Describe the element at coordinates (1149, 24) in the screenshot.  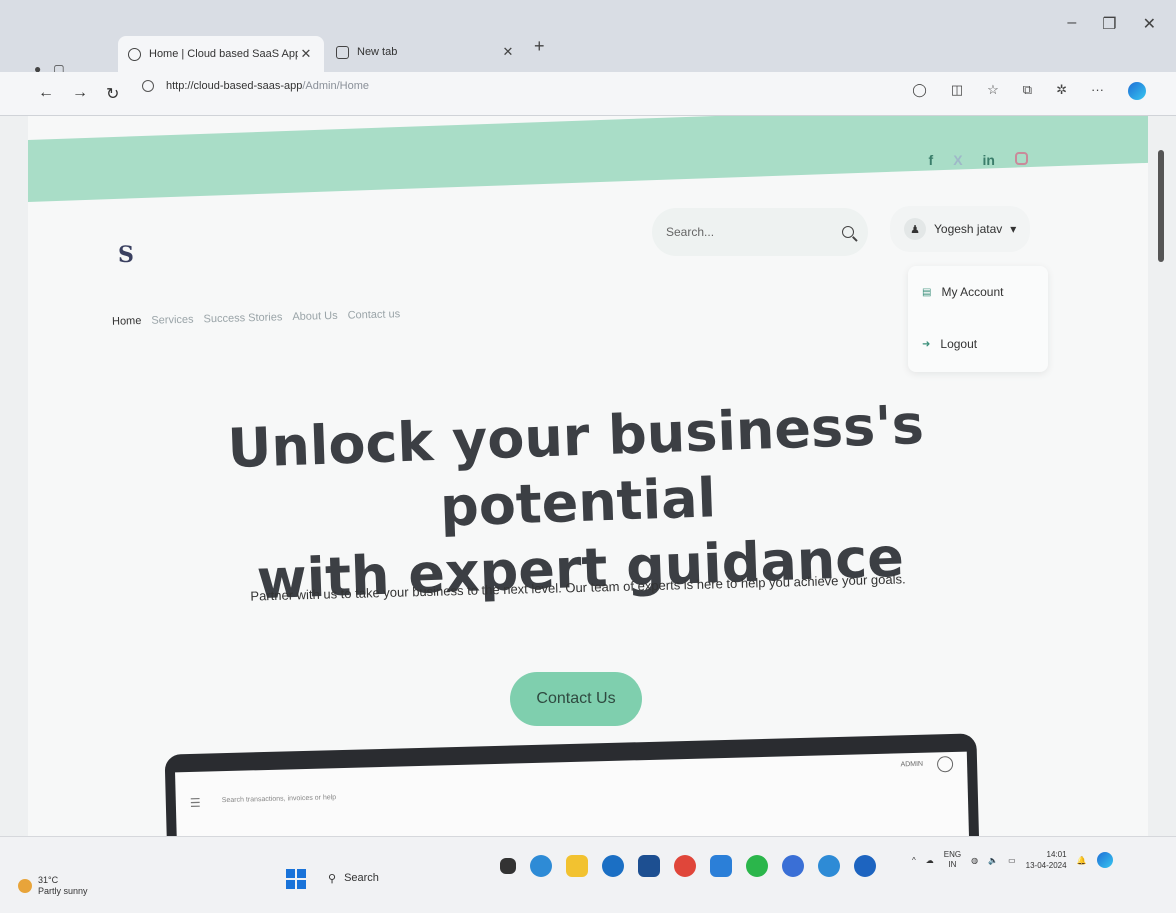
I see `close-window-icon: ✕` at that location.